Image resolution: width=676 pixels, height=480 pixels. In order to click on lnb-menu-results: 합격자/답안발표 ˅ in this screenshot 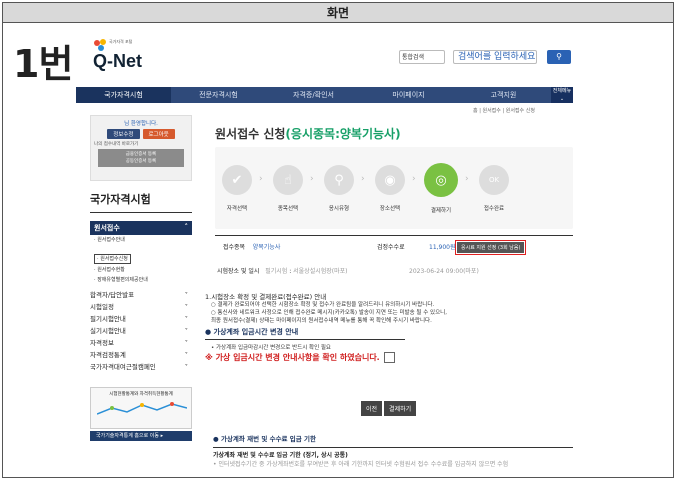, I will do `click(141, 295)`.